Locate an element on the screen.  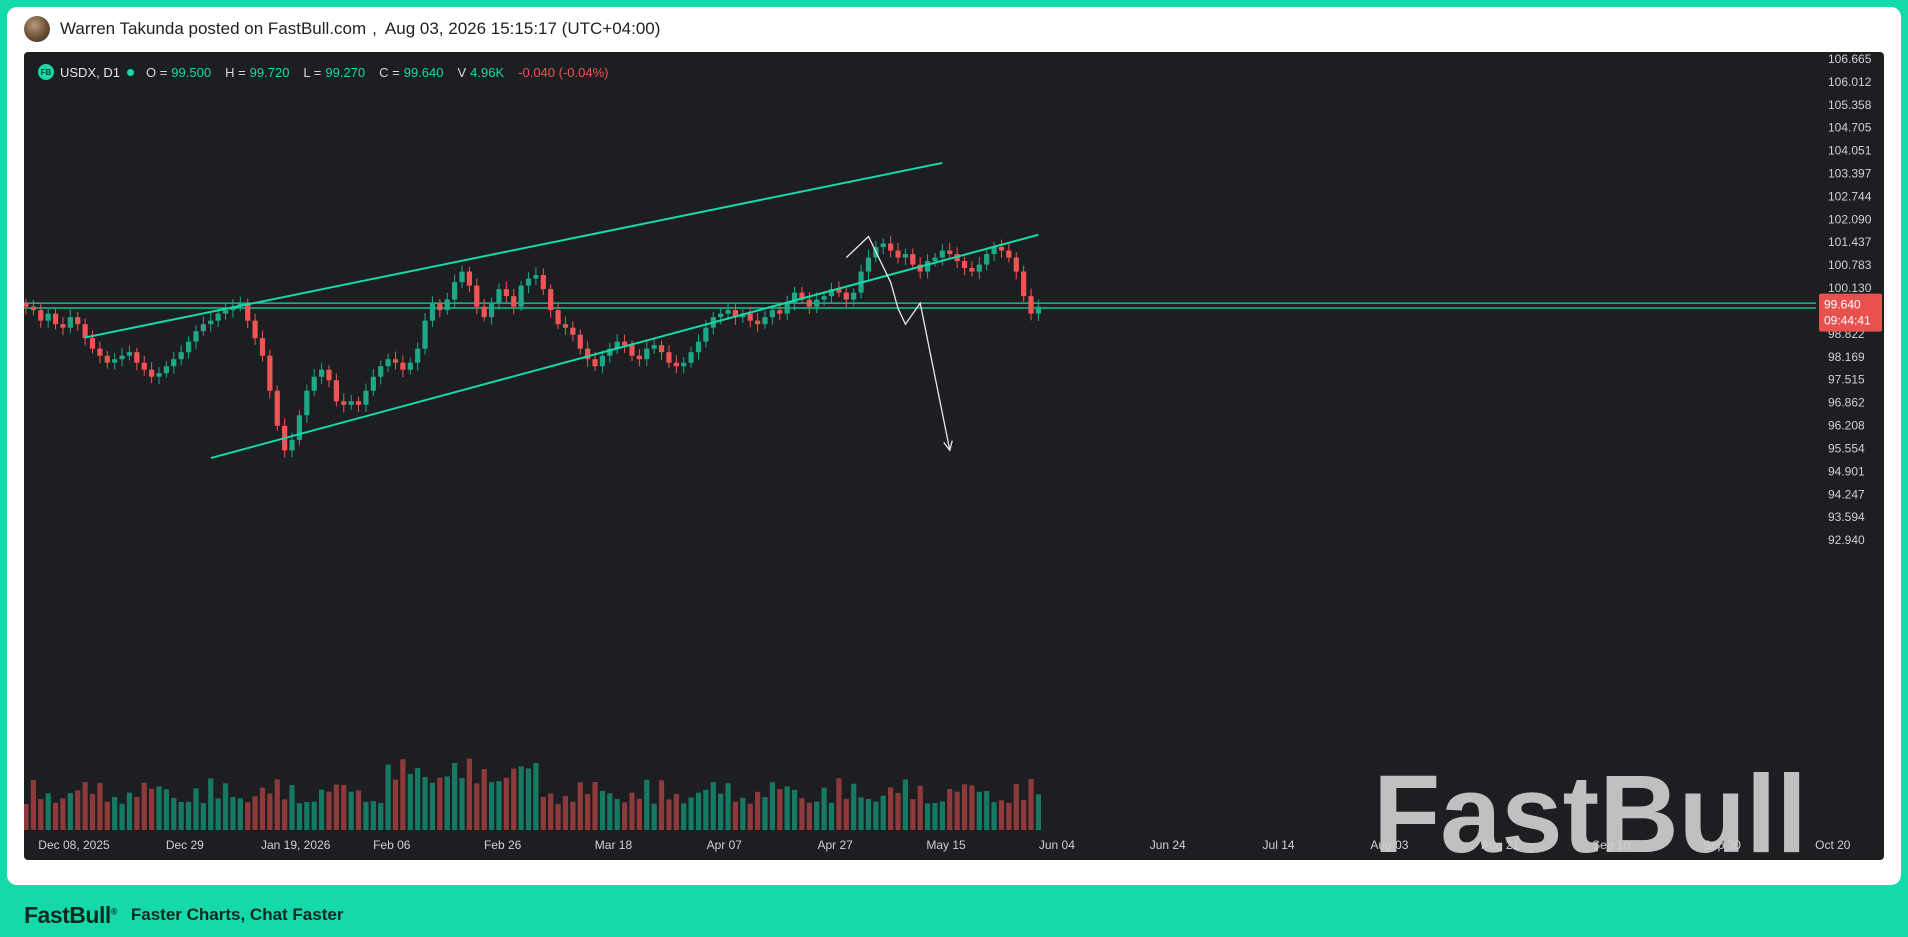
y-tick-label: 96.862 is located at coordinates (1846, 403).